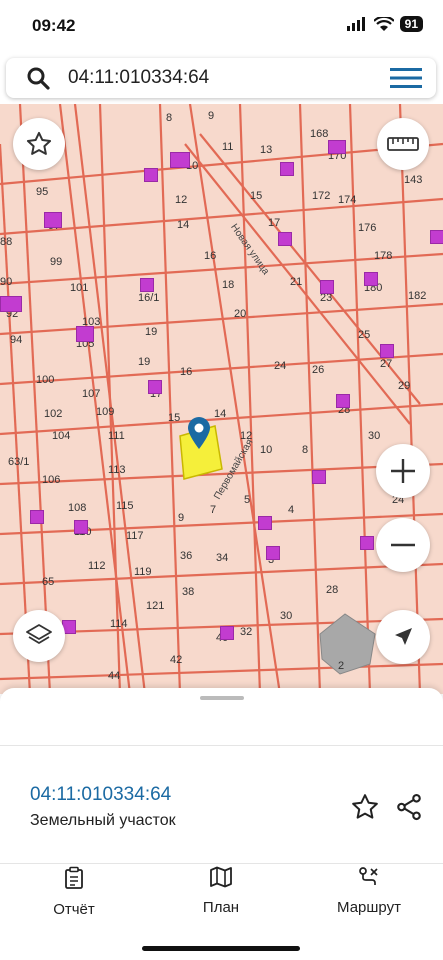 This screenshot has width=443, height=960. What do you see at coordinates (56, 262) in the screenshot?
I see `plot-label: 99` at bounding box center [56, 262].